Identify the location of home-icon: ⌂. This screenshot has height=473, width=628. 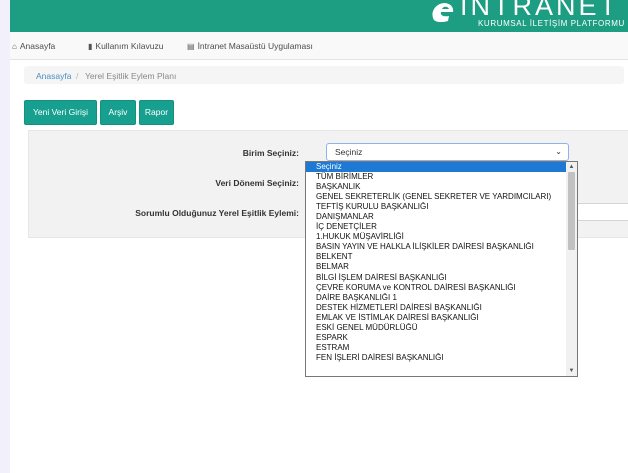
(14, 46).